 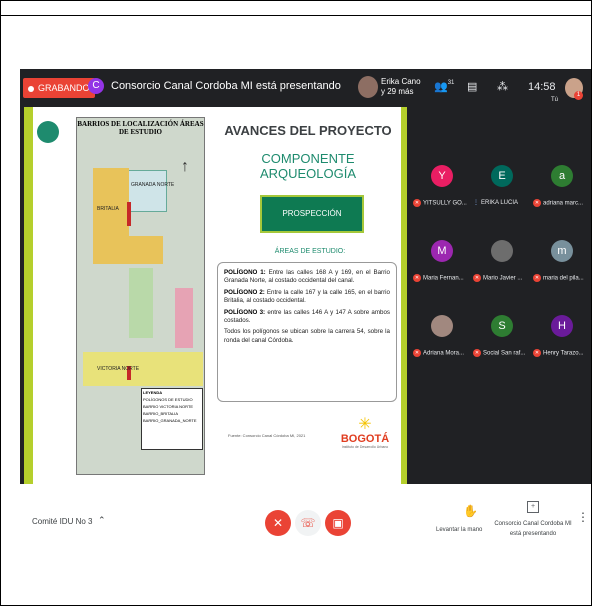 What do you see at coordinates (562, 326) in the screenshot?
I see `participant-avatar: H` at bounding box center [562, 326].